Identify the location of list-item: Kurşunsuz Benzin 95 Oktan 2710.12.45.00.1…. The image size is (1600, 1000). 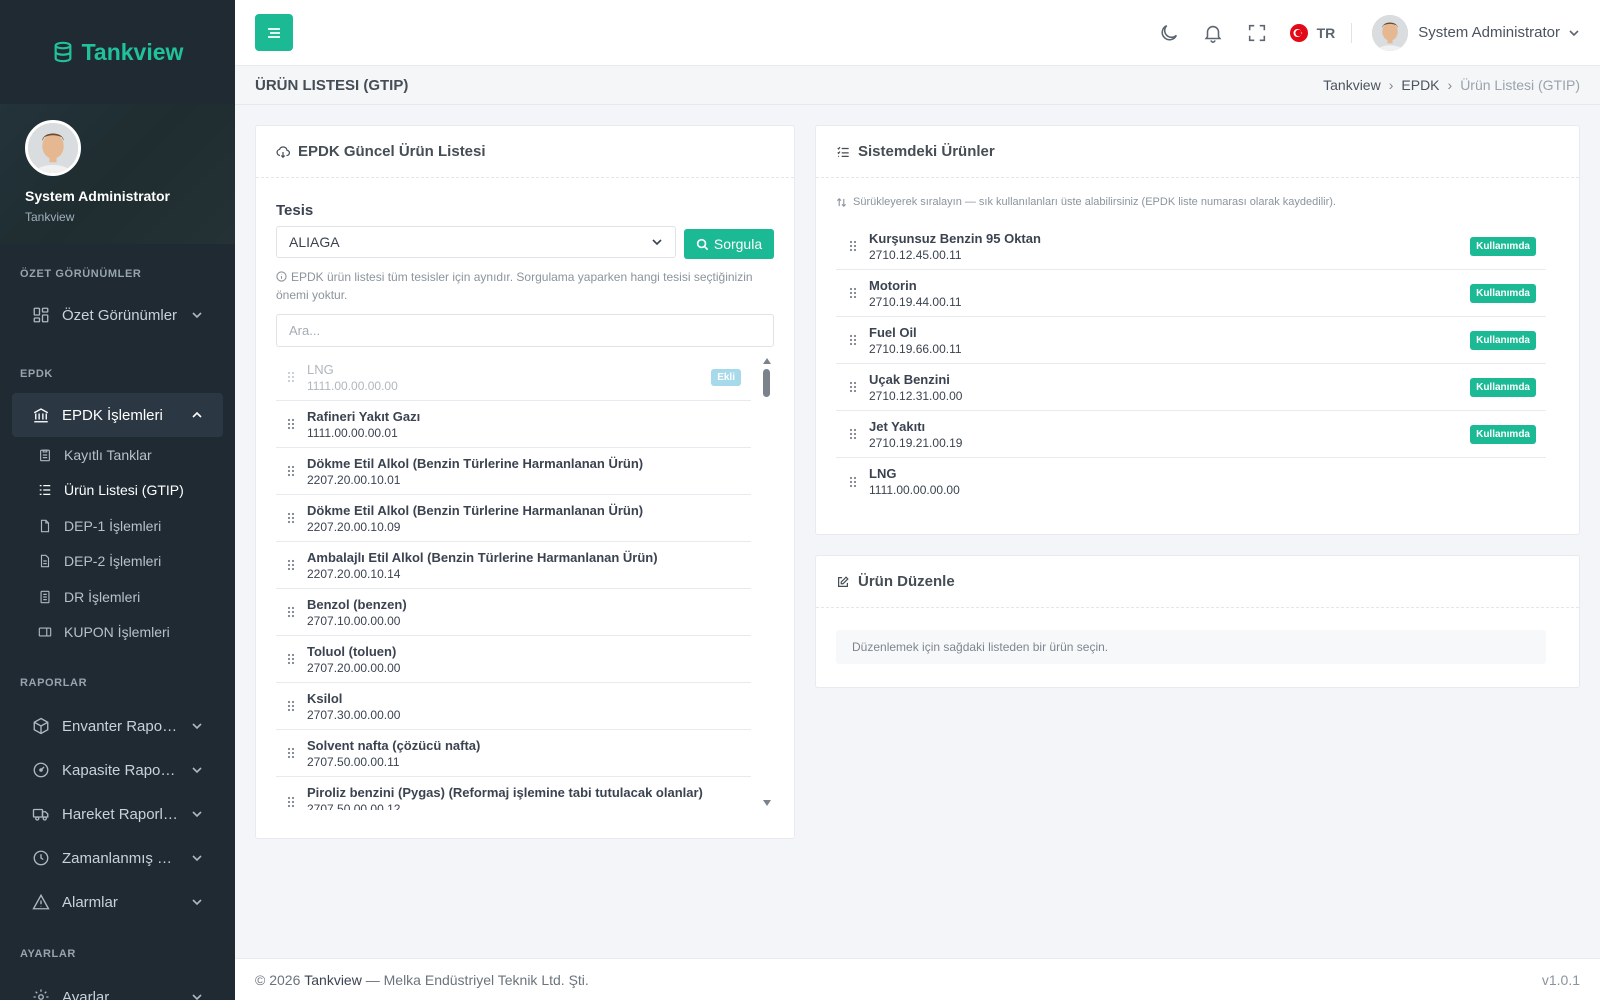
(1191, 246).